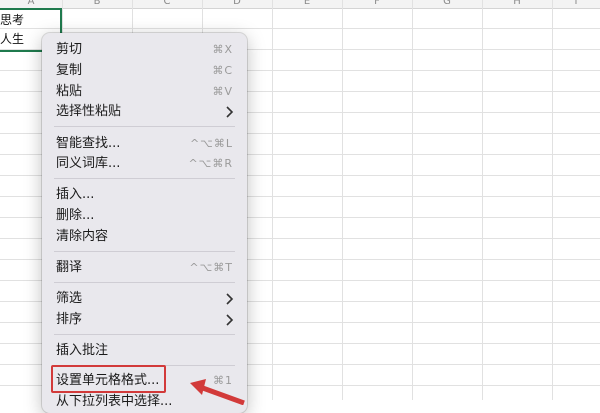 This screenshot has width=600, height=413. What do you see at coordinates (576, 4) in the screenshot?
I see `column-header-i: I` at bounding box center [576, 4].